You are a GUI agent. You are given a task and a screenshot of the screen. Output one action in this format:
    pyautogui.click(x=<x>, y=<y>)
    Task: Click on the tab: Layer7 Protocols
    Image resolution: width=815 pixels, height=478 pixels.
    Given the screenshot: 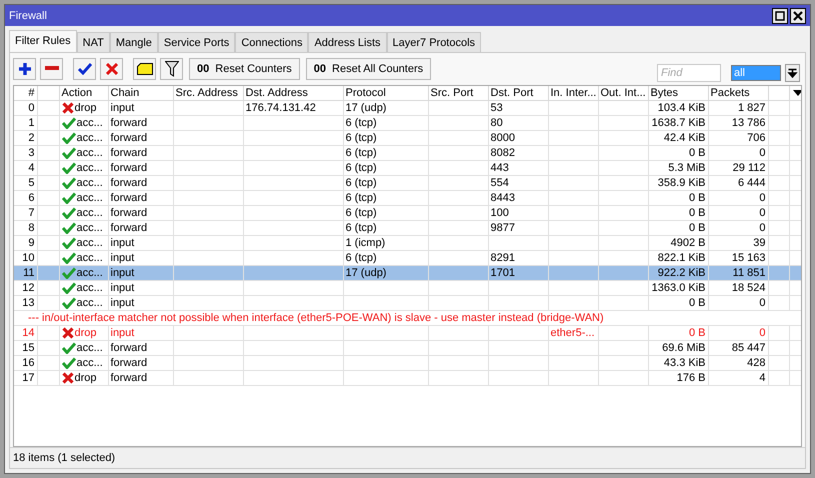 What is the action you would take?
    pyautogui.click(x=434, y=42)
    